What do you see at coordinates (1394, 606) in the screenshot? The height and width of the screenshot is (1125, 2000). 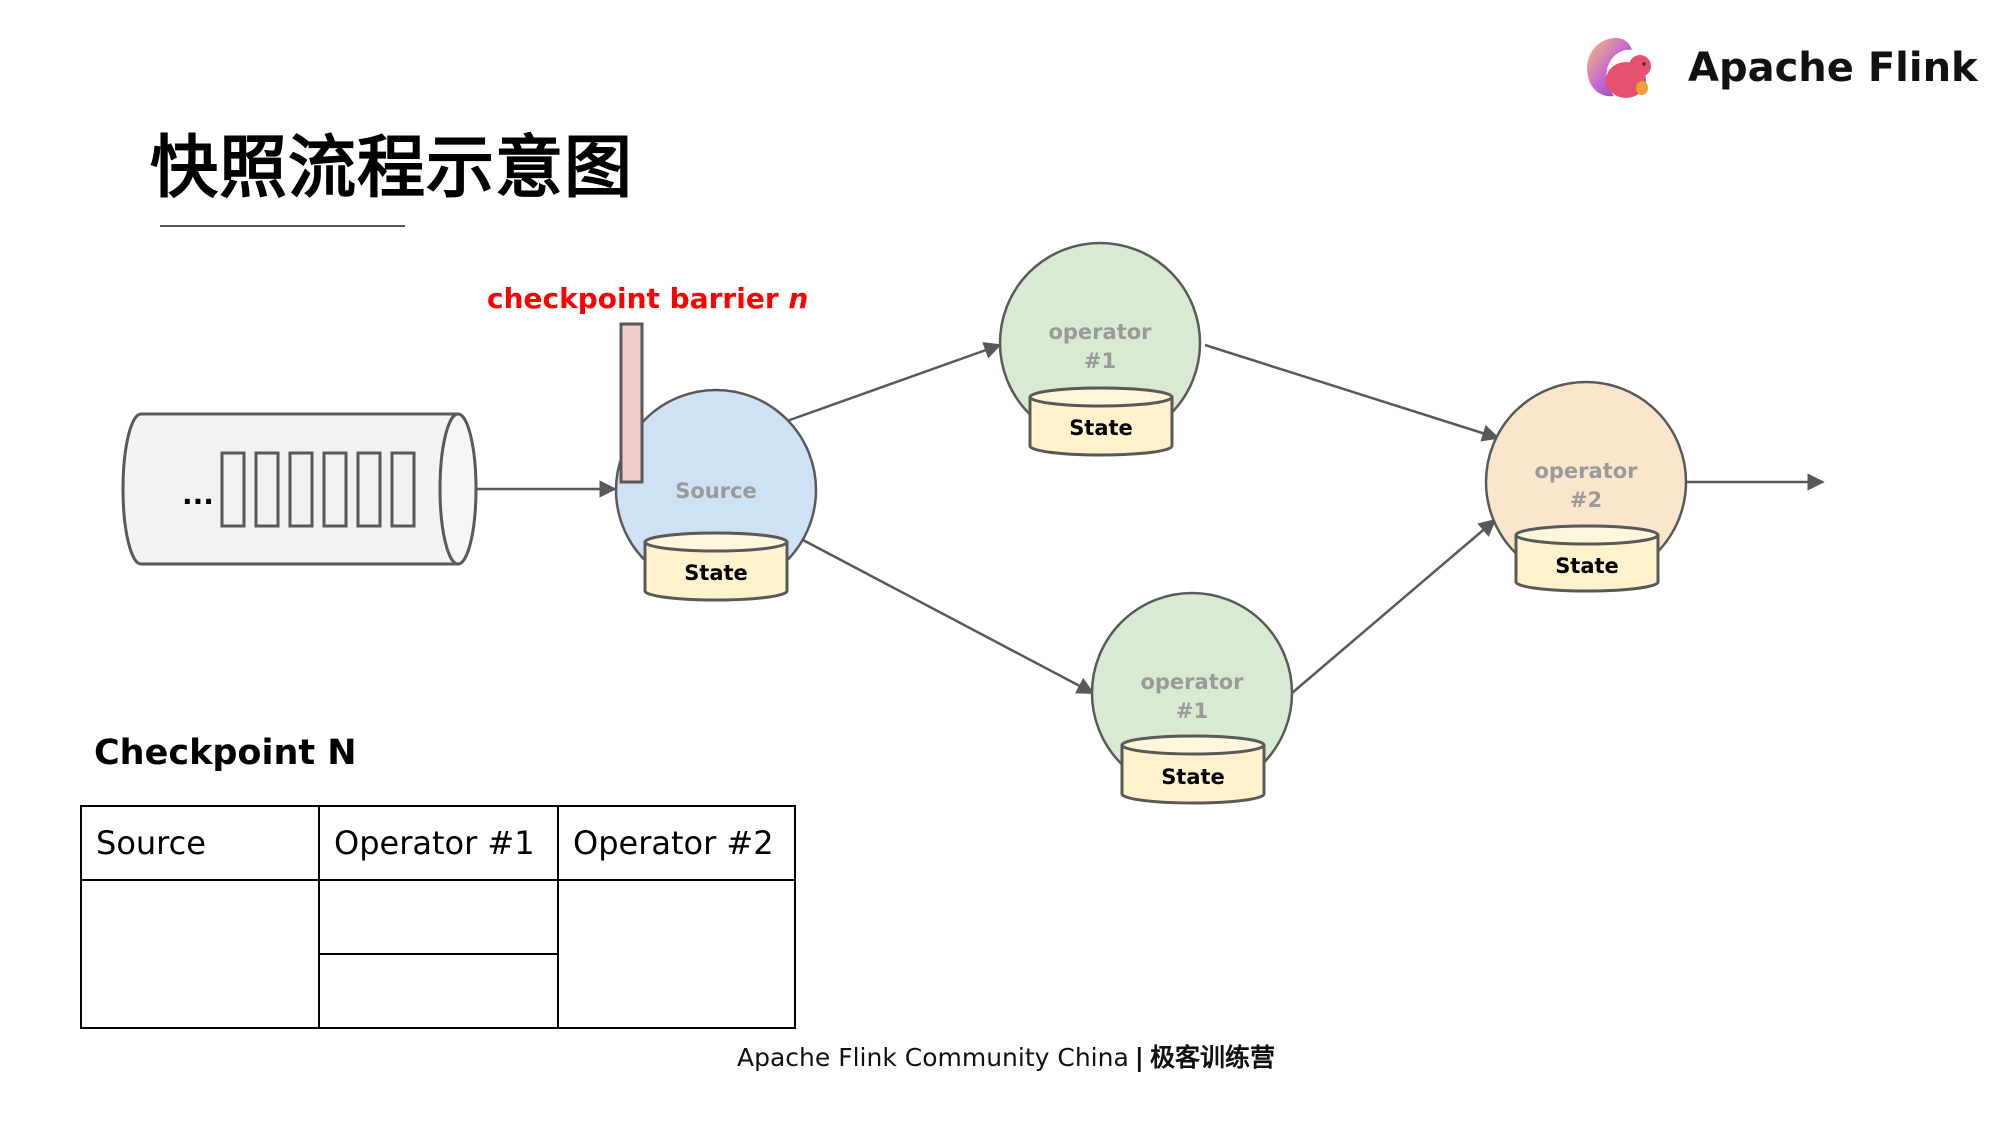 I see `edge-op1-bottom-to-op2` at bounding box center [1394, 606].